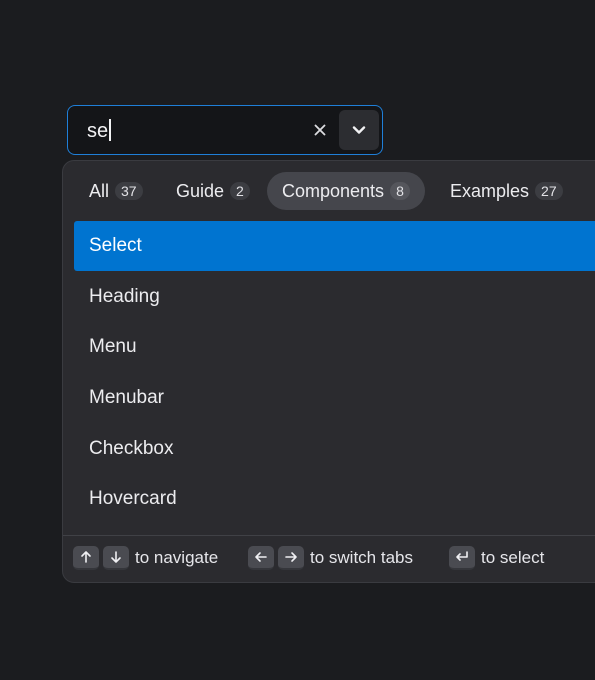  Describe the element at coordinates (240, 191) in the screenshot. I see `tab-count-badge: 2` at that location.